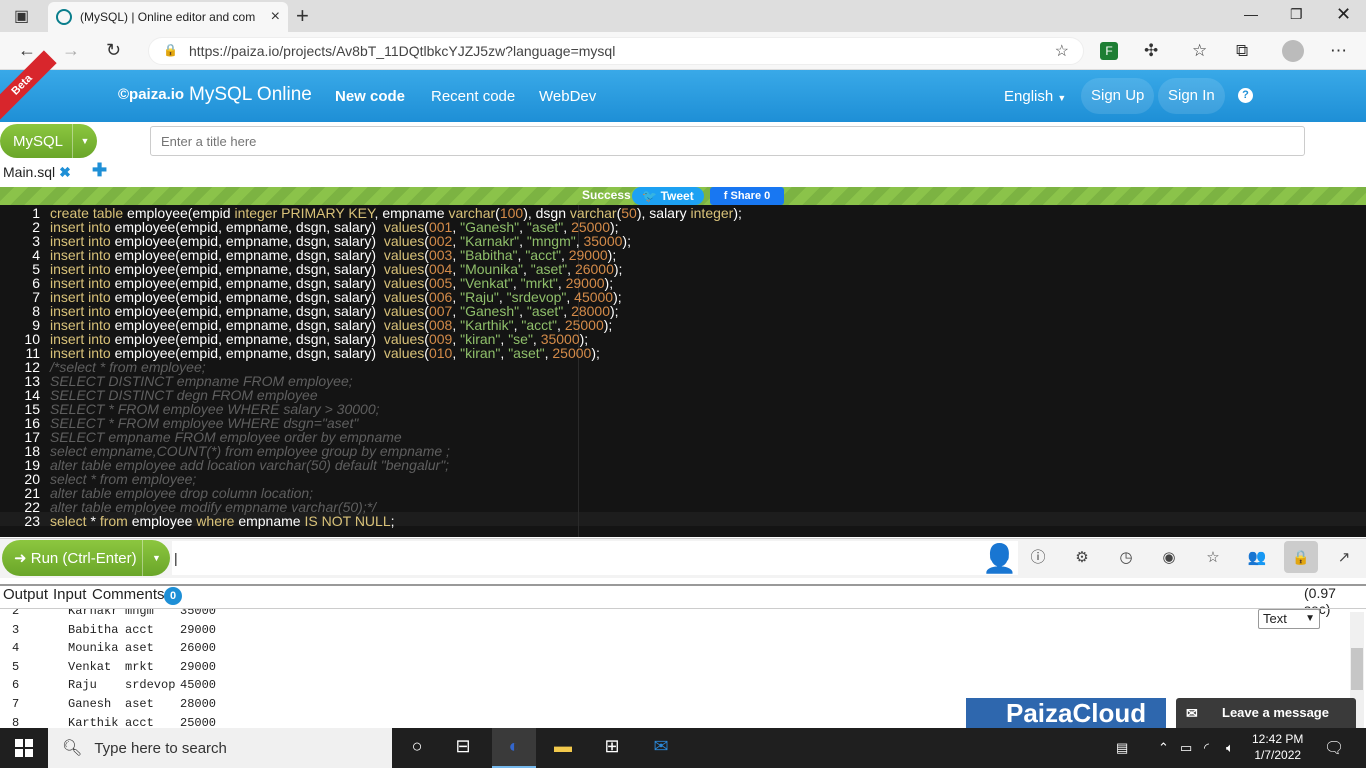  What do you see at coordinates (184, 395) in the screenshot?
I see `code-line: SELECT DISTINCT degn FROM employee` at bounding box center [184, 395].